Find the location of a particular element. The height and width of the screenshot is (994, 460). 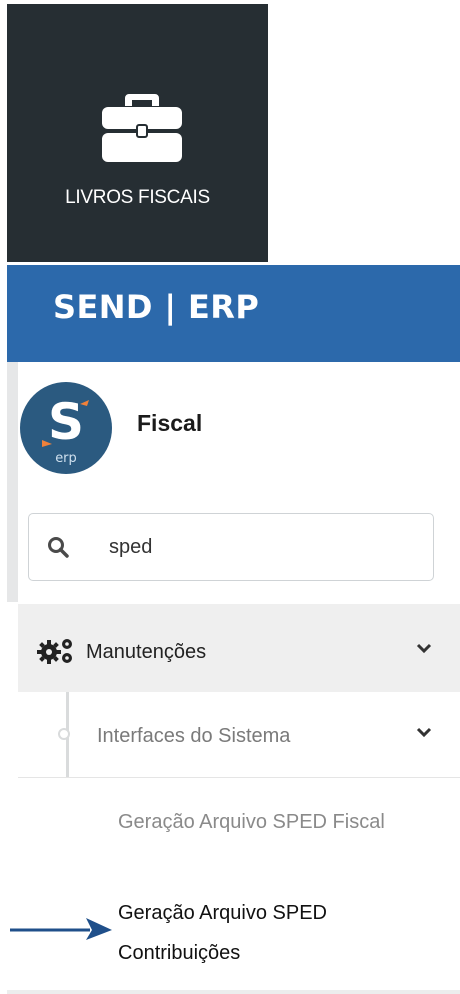

send-erp-logo-icon: S erp is located at coordinates (66, 428).